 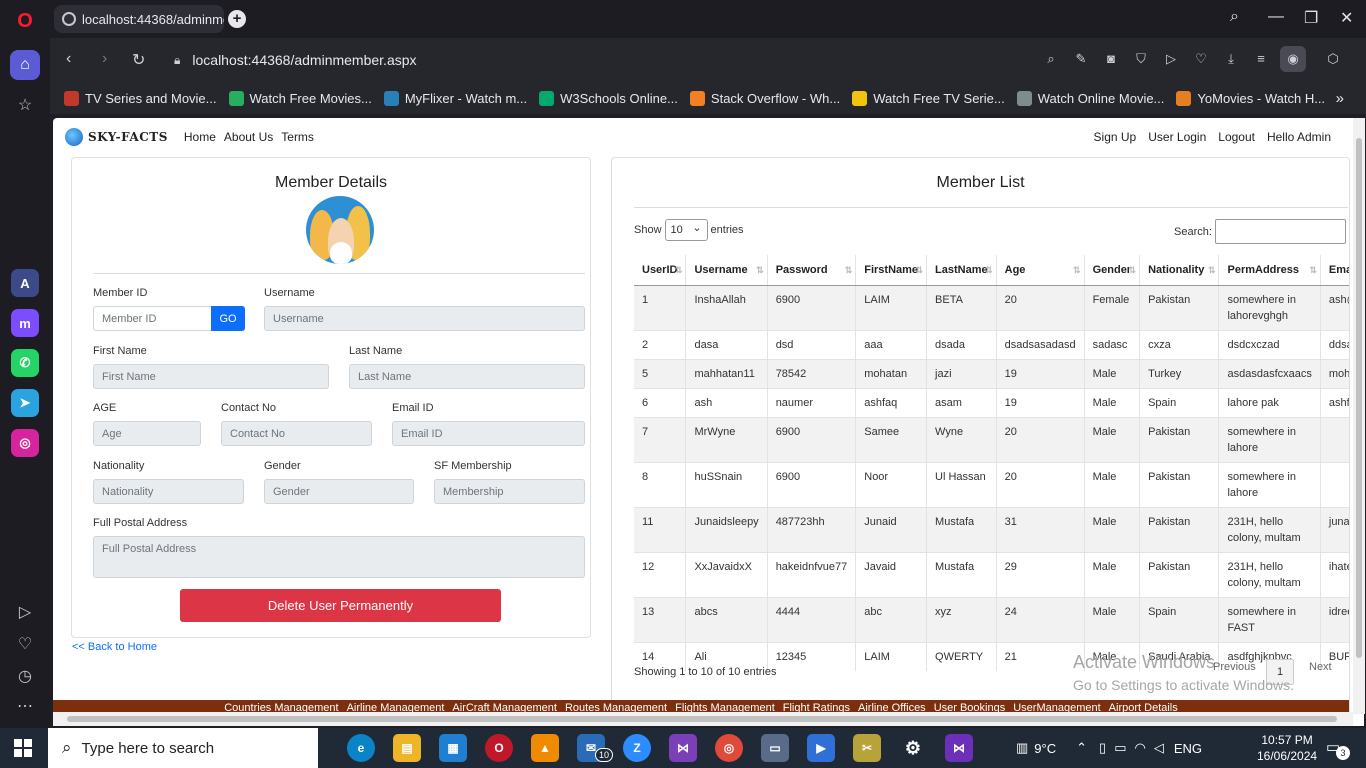 What do you see at coordinates (1201, 60) in the screenshot?
I see `heart-toolbar-icon: ♡` at bounding box center [1201, 60].